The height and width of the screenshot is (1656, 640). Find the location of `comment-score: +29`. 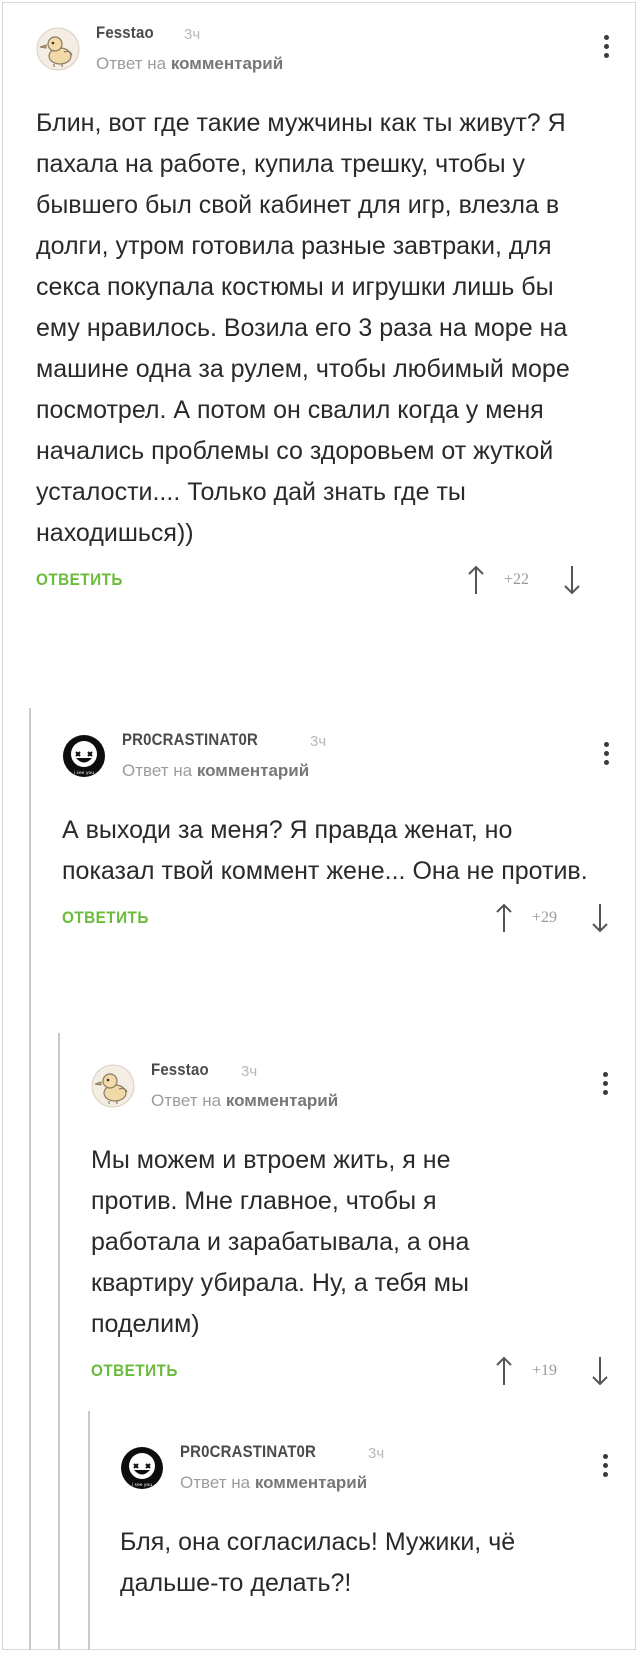

comment-score: +29 is located at coordinates (545, 917).